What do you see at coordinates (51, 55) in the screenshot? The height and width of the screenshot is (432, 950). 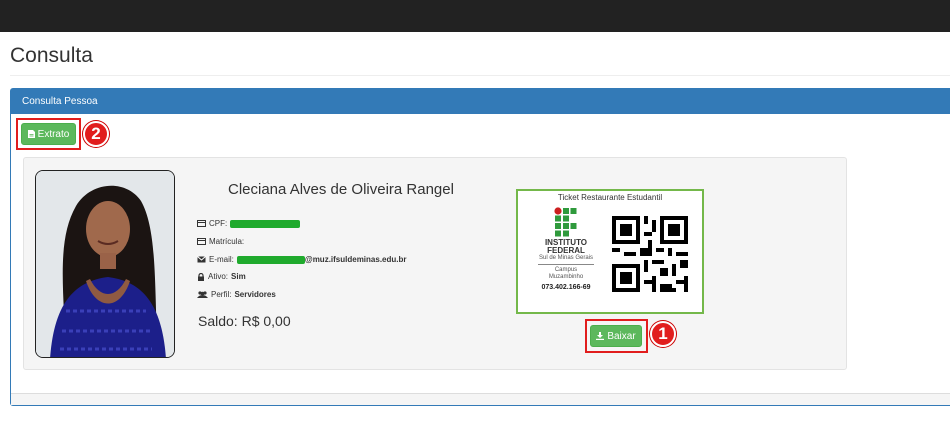 I see `page-title: Consulta` at bounding box center [51, 55].